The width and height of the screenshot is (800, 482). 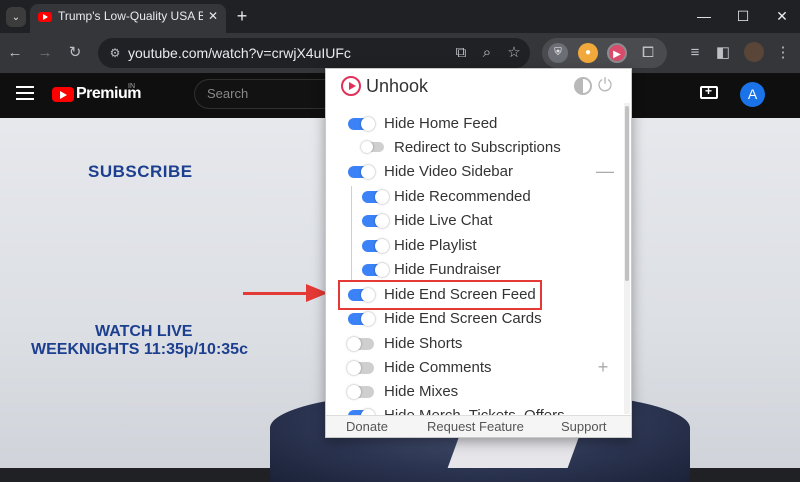 What do you see at coordinates (605, 85) in the screenshot?
I see `power-icon: ⏻` at bounding box center [605, 85].